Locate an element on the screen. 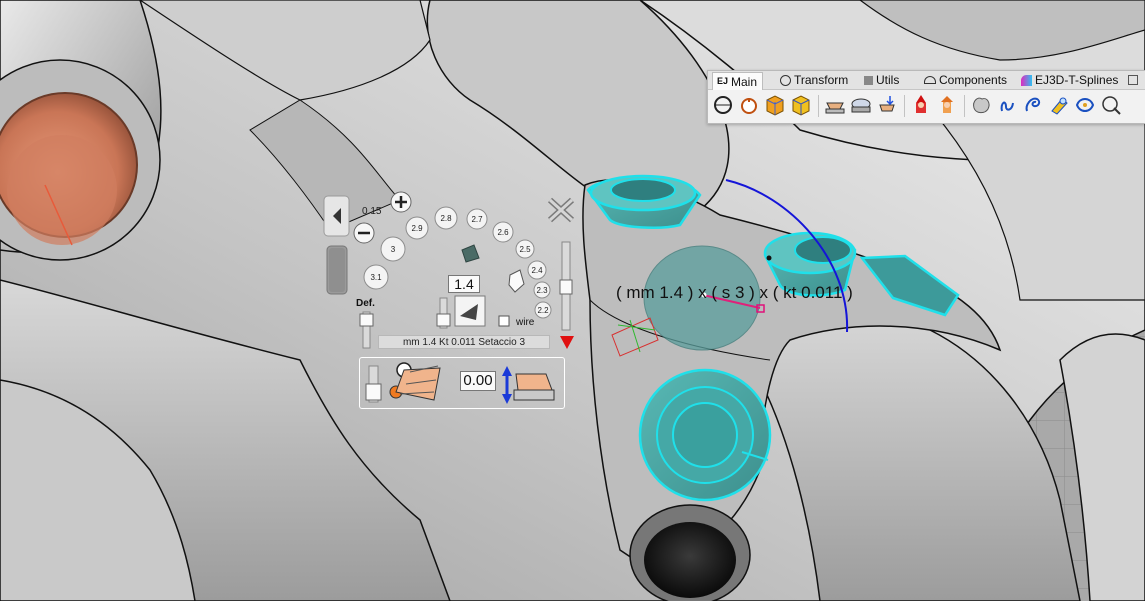  tab-more is located at coordinates (1135, 80).